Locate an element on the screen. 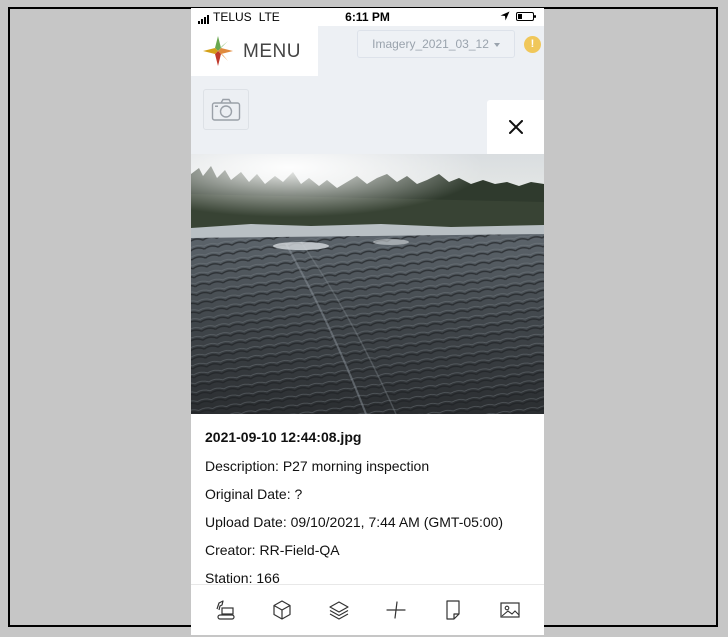 This screenshot has width=728, height=637. tool-excavator is located at coordinates (225, 610).